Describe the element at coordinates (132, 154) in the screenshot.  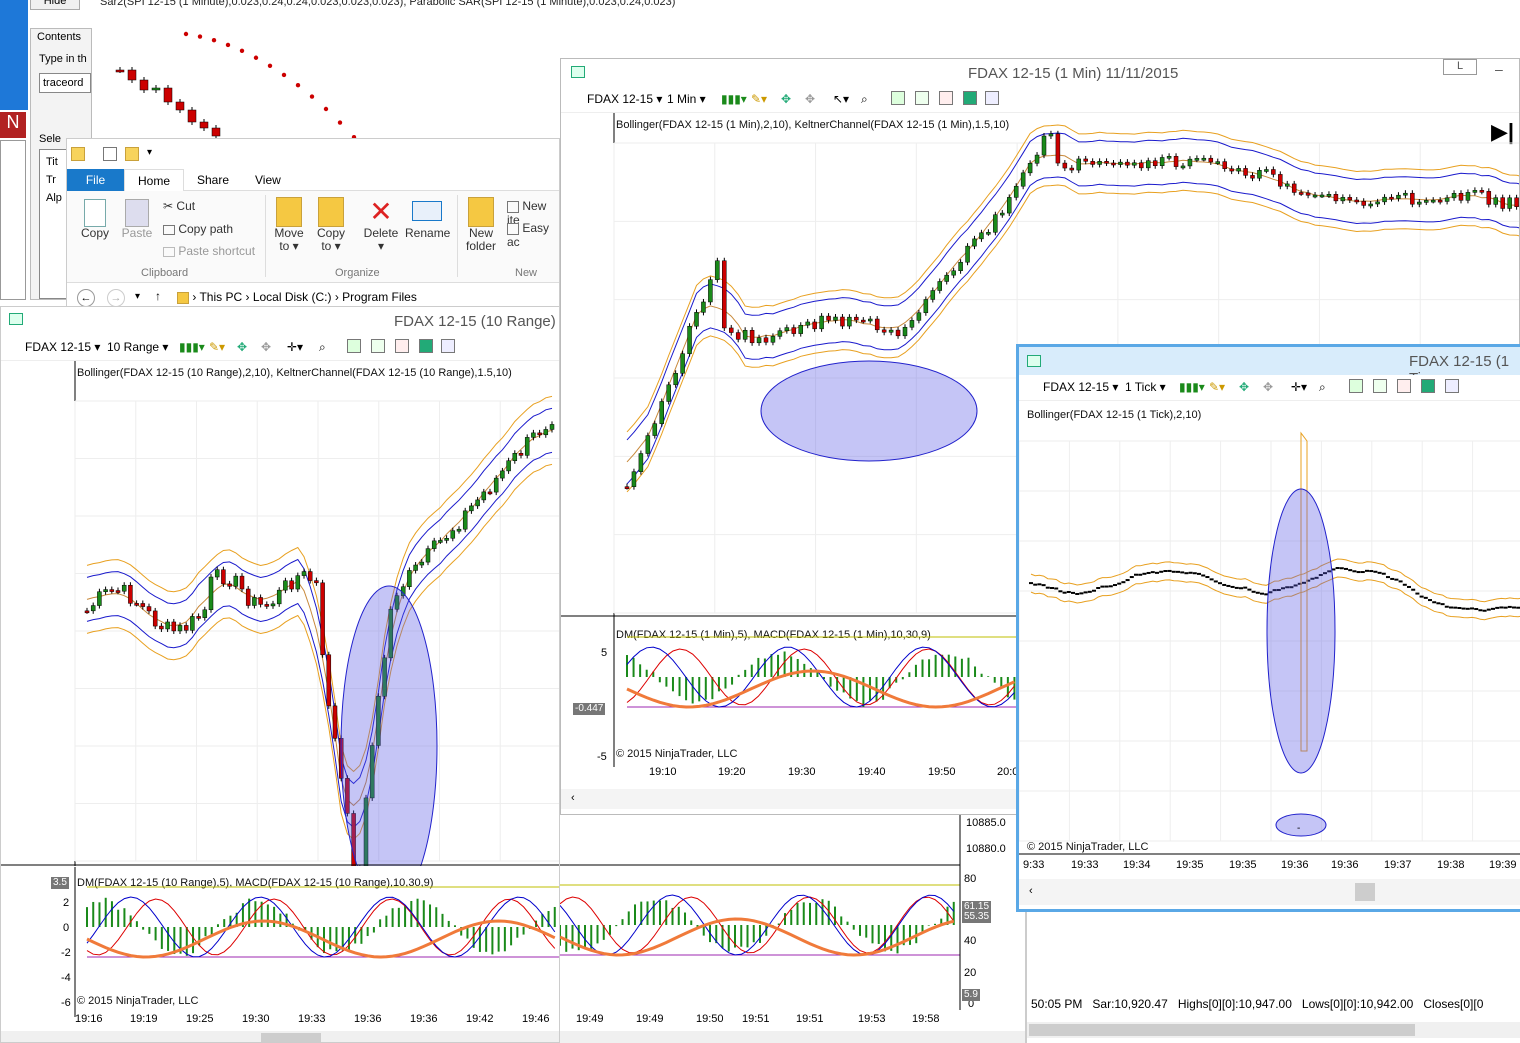
I see `new-folder-icon` at that location.